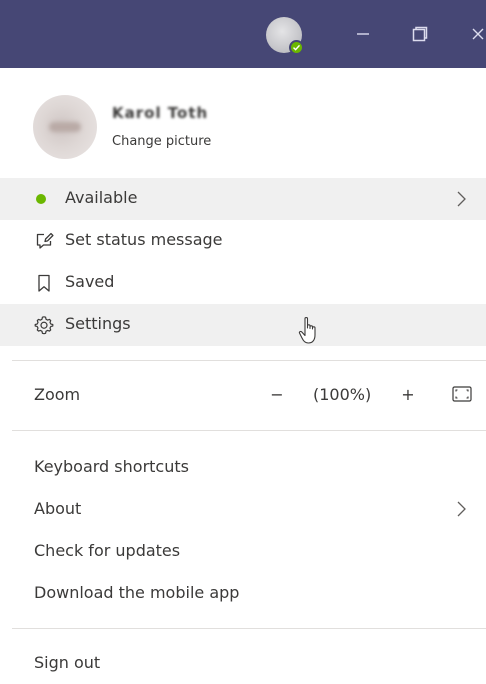 The width and height of the screenshot is (486, 684). Describe the element at coordinates (285, 36) in the screenshot. I see `user-avatar` at that location.